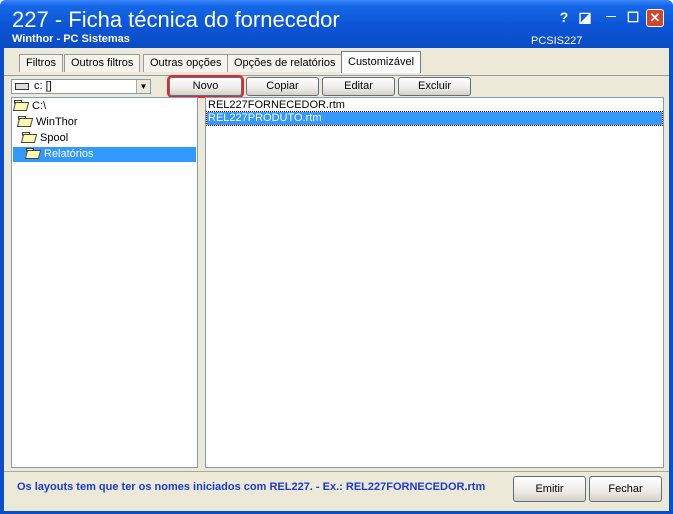 The width and height of the screenshot is (673, 514). I want to click on window-subtitle: Winthor - PC Sistemas, so click(71, 39).